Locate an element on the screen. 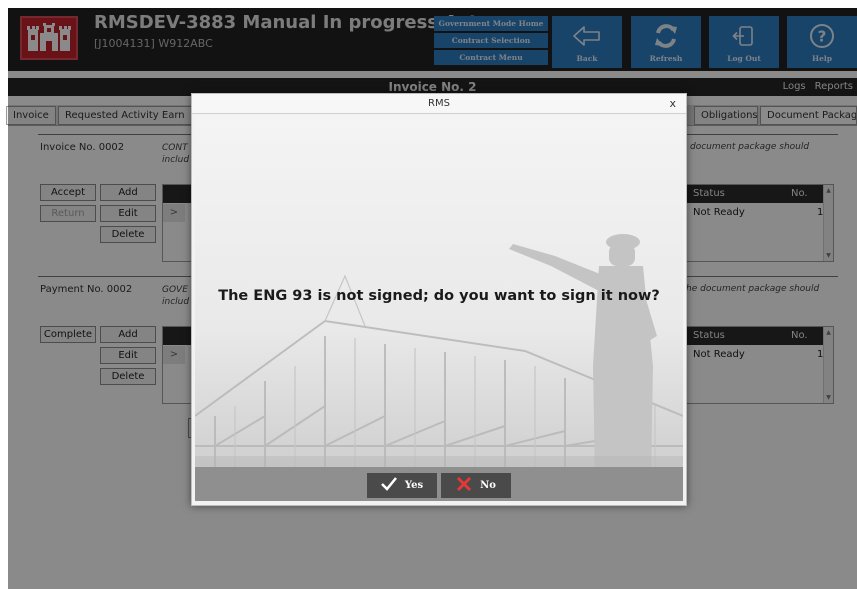 This screenshot has width=857, height=589. dialog-title: RMS is located at coordinates (439, 103).